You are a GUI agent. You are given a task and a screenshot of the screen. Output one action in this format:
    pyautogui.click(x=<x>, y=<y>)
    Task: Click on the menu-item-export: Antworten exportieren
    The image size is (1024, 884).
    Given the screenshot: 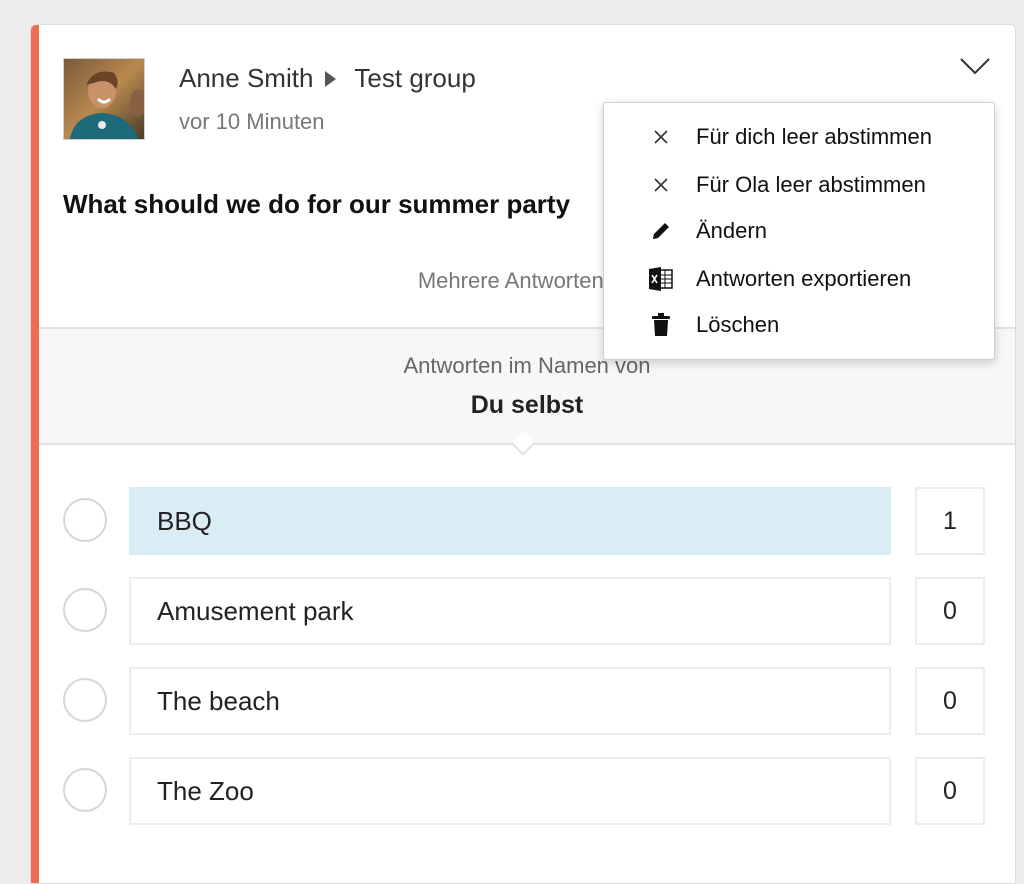 What is the action you would take?
    pyautogui.click(x=799, y=279)
    